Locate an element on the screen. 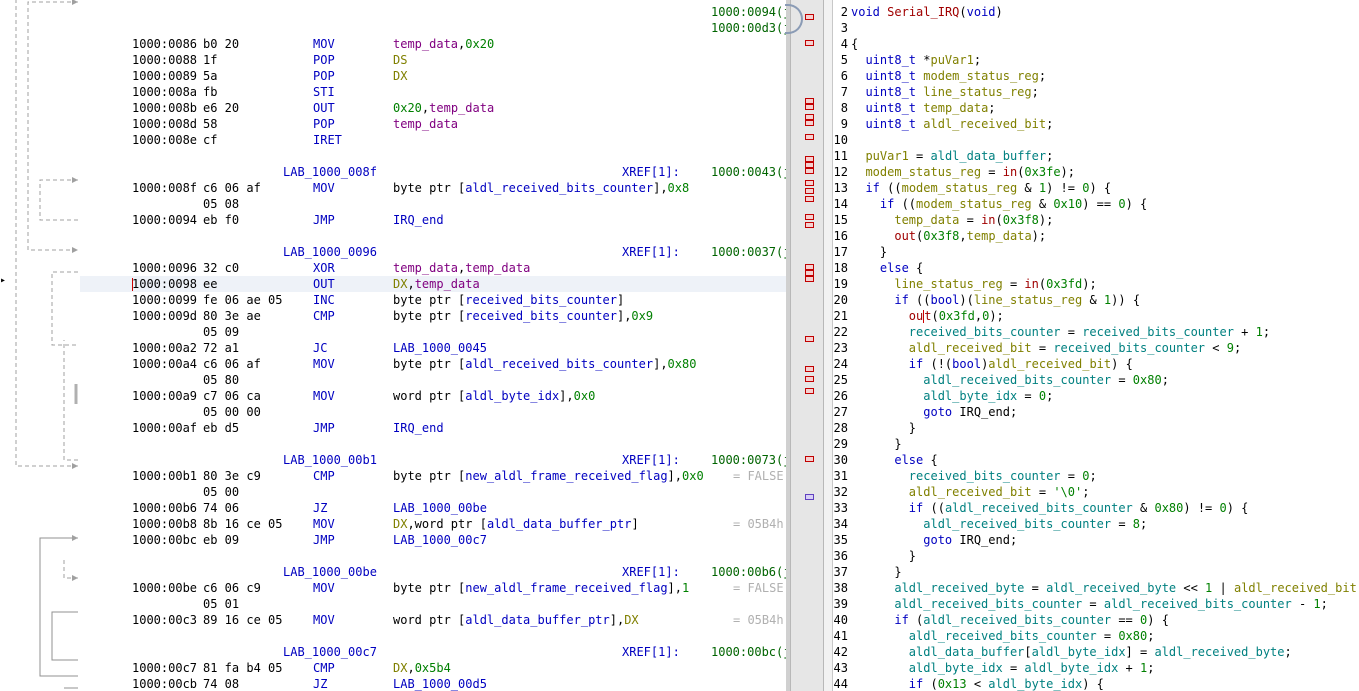 The height and width of the screenshot is (691, 1359). xref-address: 1000:00b6(j is located at coordinates (750, 572).